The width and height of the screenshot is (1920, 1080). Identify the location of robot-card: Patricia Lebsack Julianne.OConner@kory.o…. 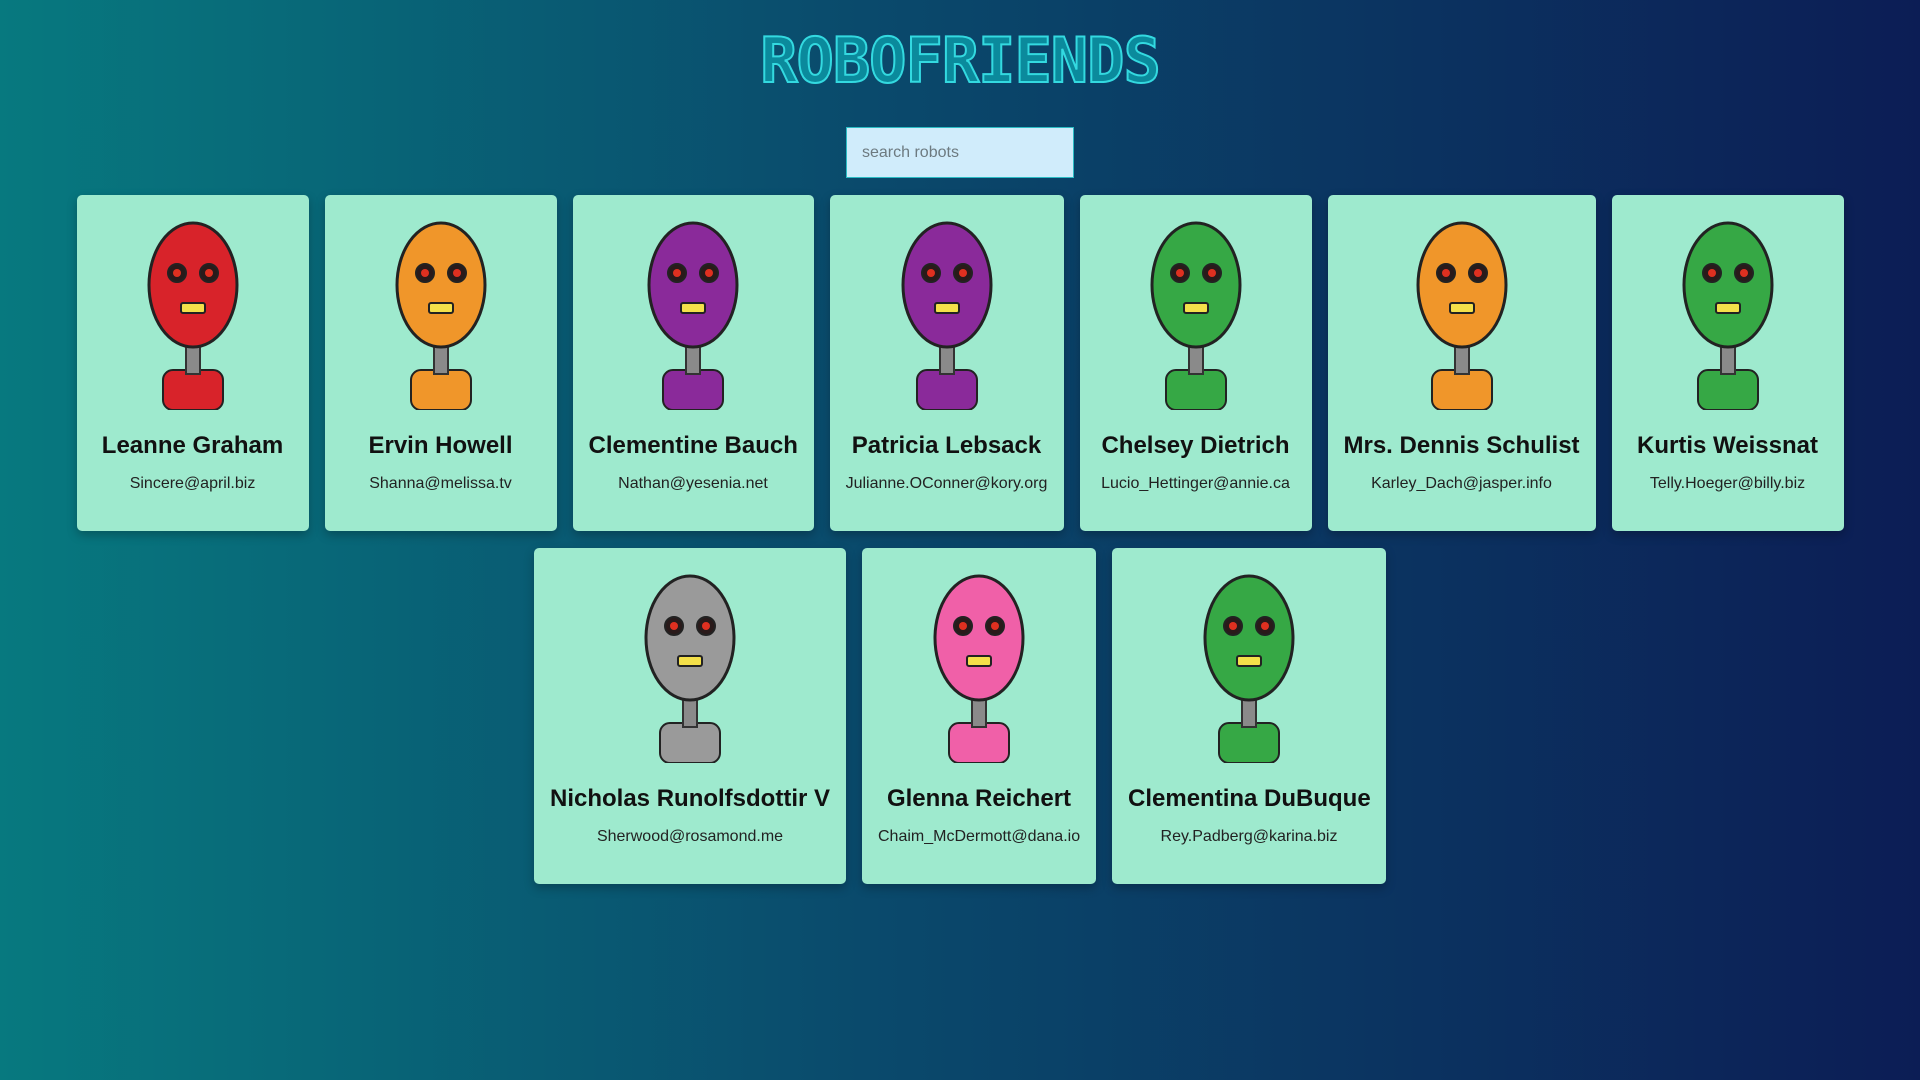
(946, 363).